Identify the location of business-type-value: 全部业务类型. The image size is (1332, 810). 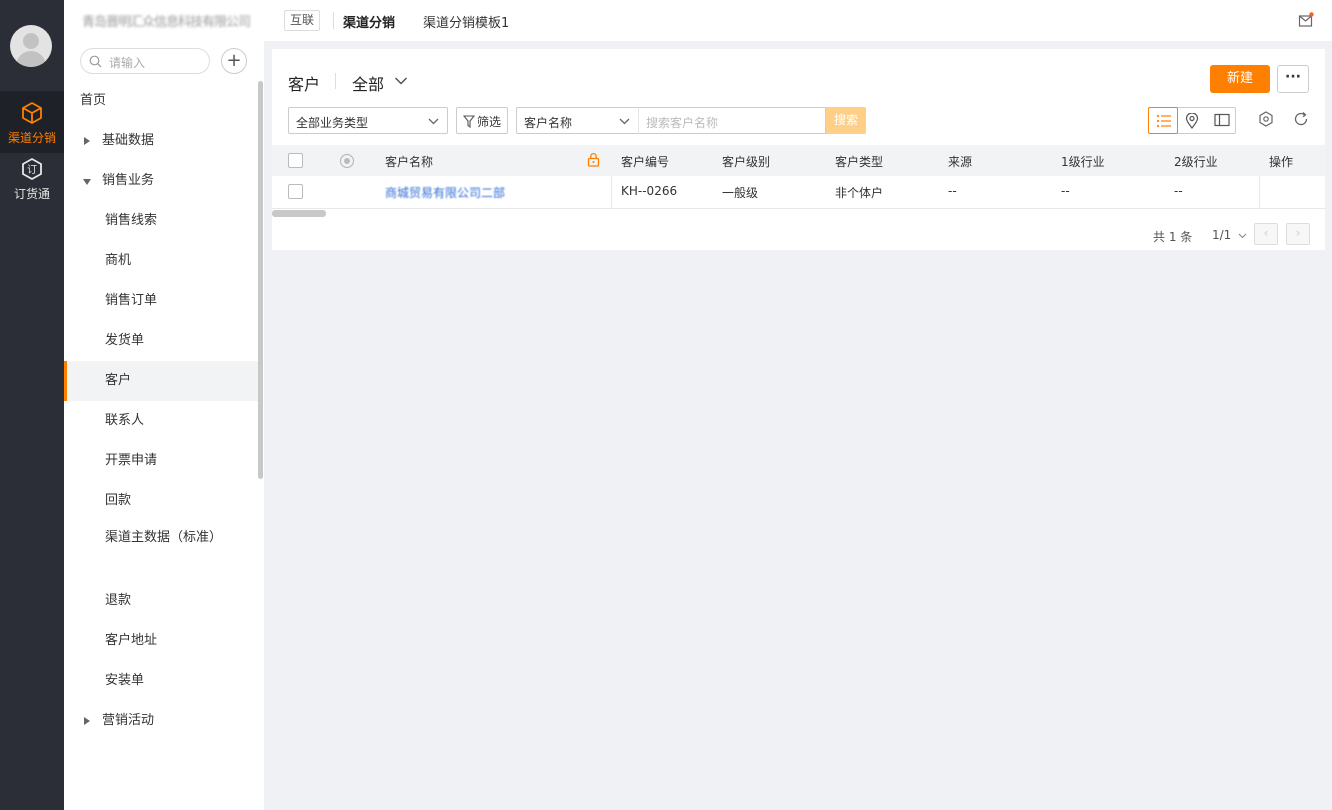
(332, 123).